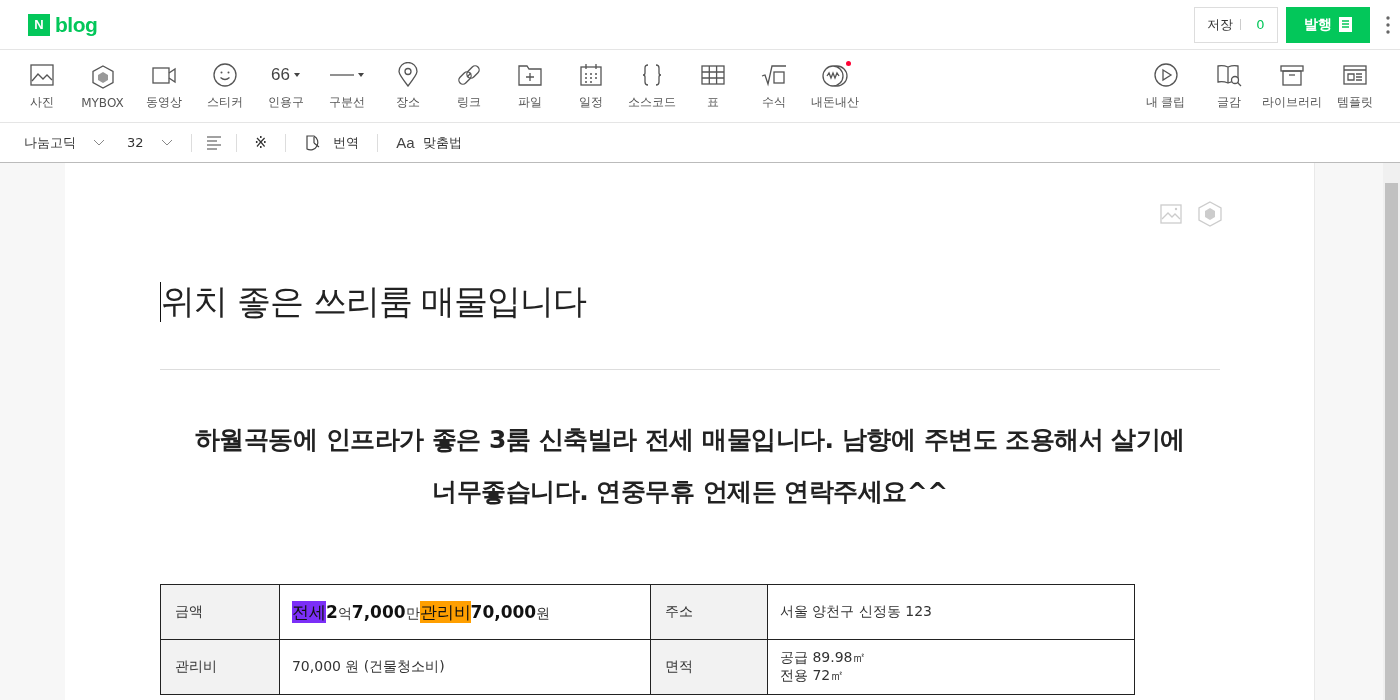 This screenshot has width=1400, height=700. I want to click on smiley-icon, so click(224, 75).